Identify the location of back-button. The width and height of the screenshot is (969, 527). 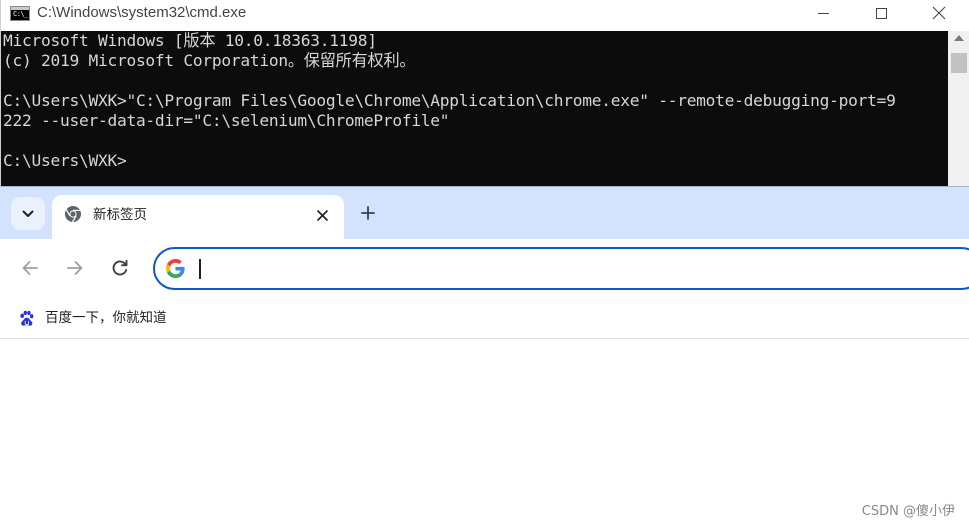
(30, 268).